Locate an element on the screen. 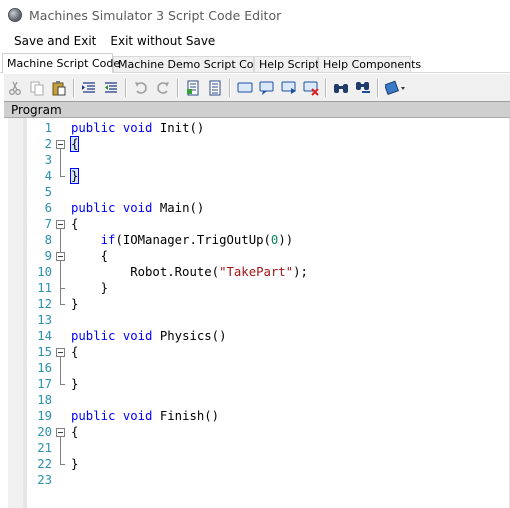 This screenshot has width=510, height=508. prev-bookmark-icon is located at coordinates (267, 88).